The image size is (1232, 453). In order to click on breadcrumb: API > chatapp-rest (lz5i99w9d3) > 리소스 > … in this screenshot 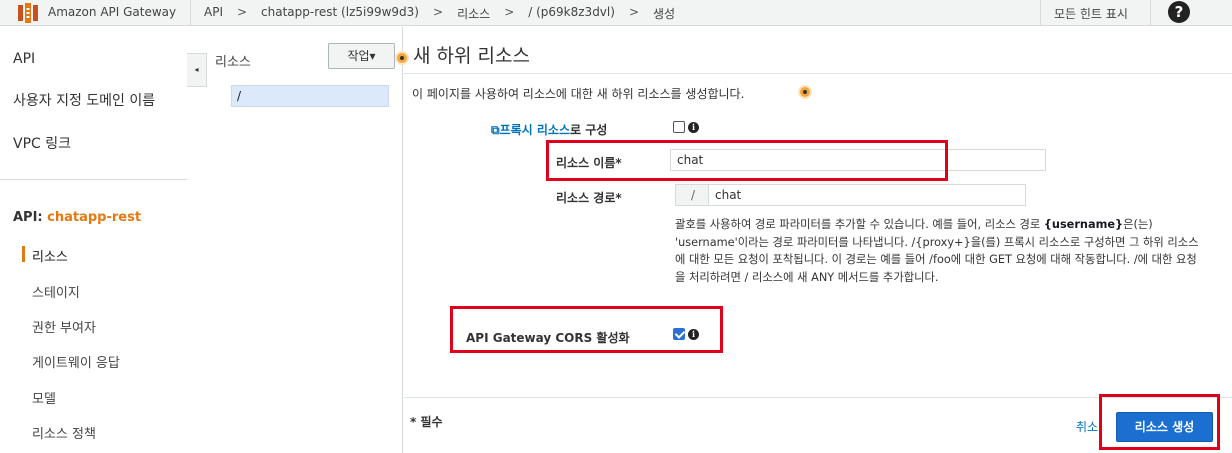, I will do `click(439, 13)`.